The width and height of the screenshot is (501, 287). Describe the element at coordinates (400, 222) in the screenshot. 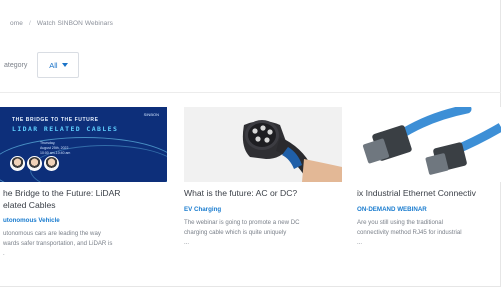

I see `description-line: Are you still using the traditional` at that location.